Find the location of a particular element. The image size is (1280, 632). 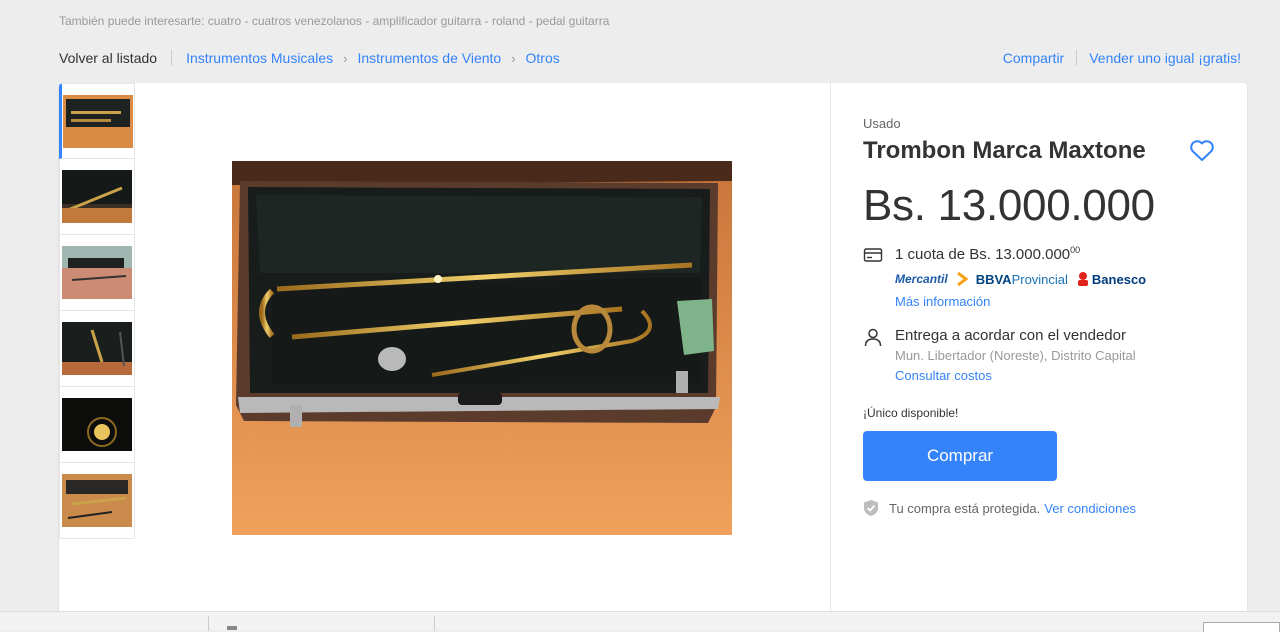

related-prefix: También puede interesarte: is located at coordinates (132, 21).